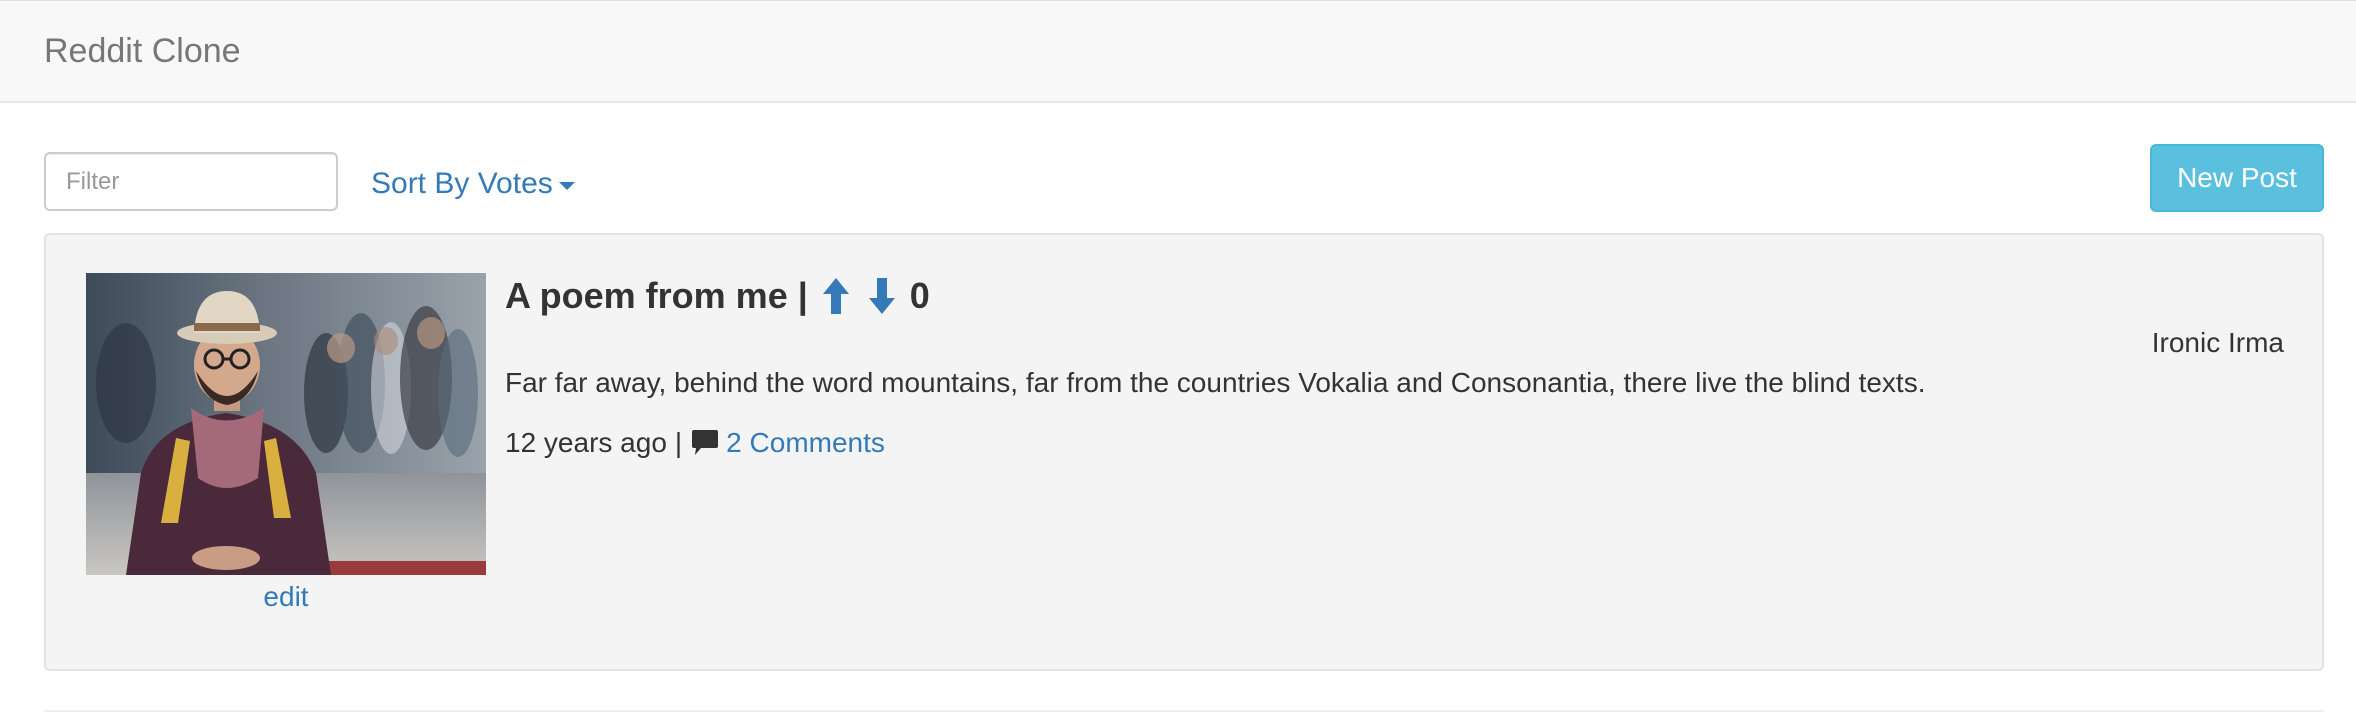  What do you see at coordinates (919, 295) in the screenshot?
I see `vote-score: 0` at bounding box center [919, 295].